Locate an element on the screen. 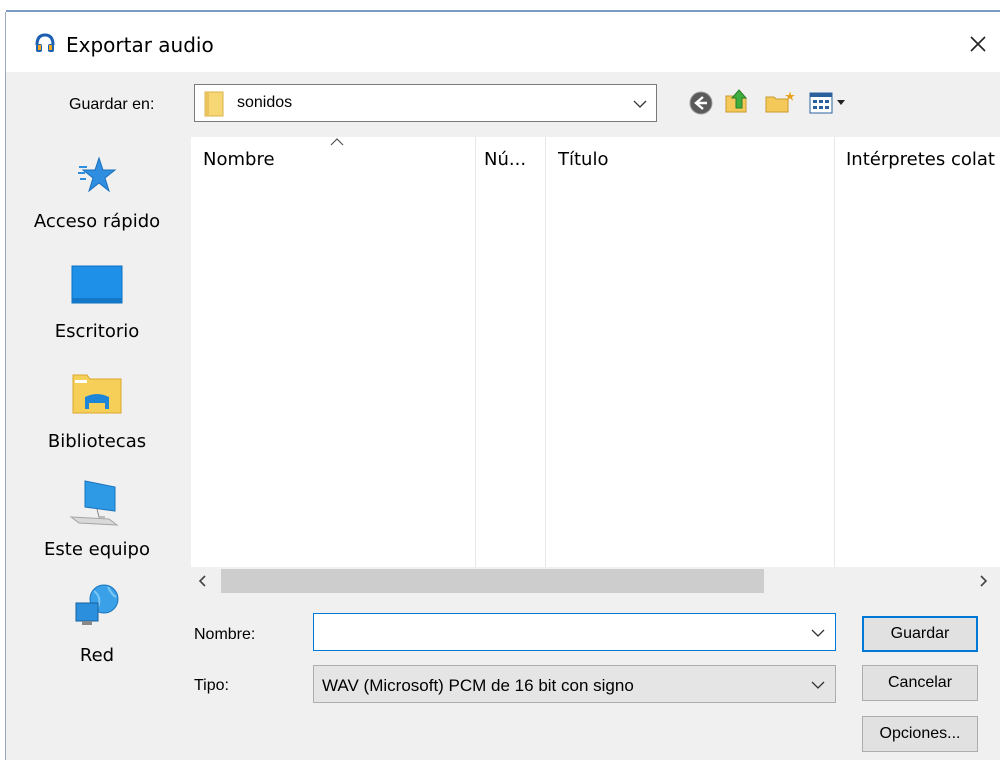 Image resolution: width=1000 pixels, height=760 pixels. place-label-quick-access: Acceso rápido is located at coordinates (97, 221).